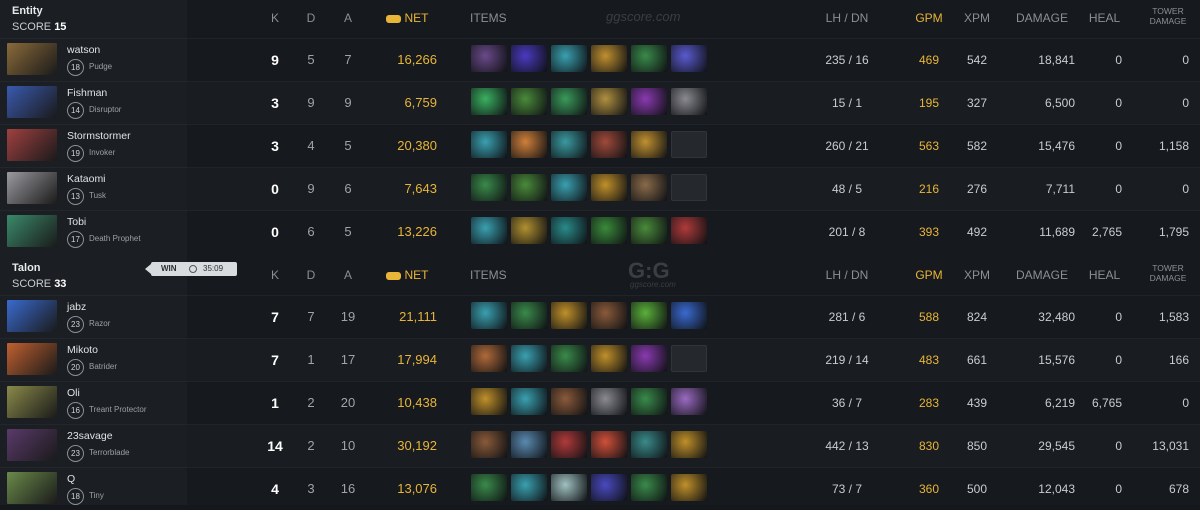  Describe the element at coordinates (93, 59) in the screenshot. I see `player-card: watson 18 Pudge` at that location.